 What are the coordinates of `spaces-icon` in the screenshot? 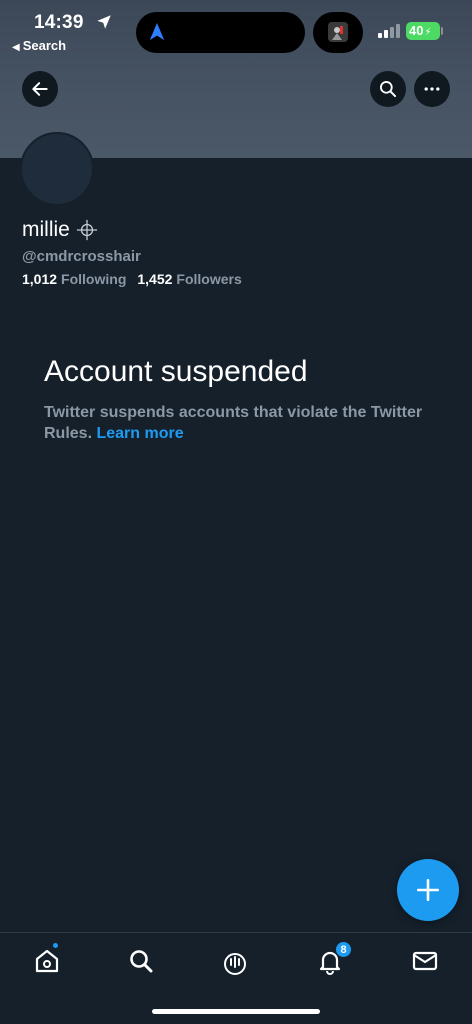 It's located at (235, 964).